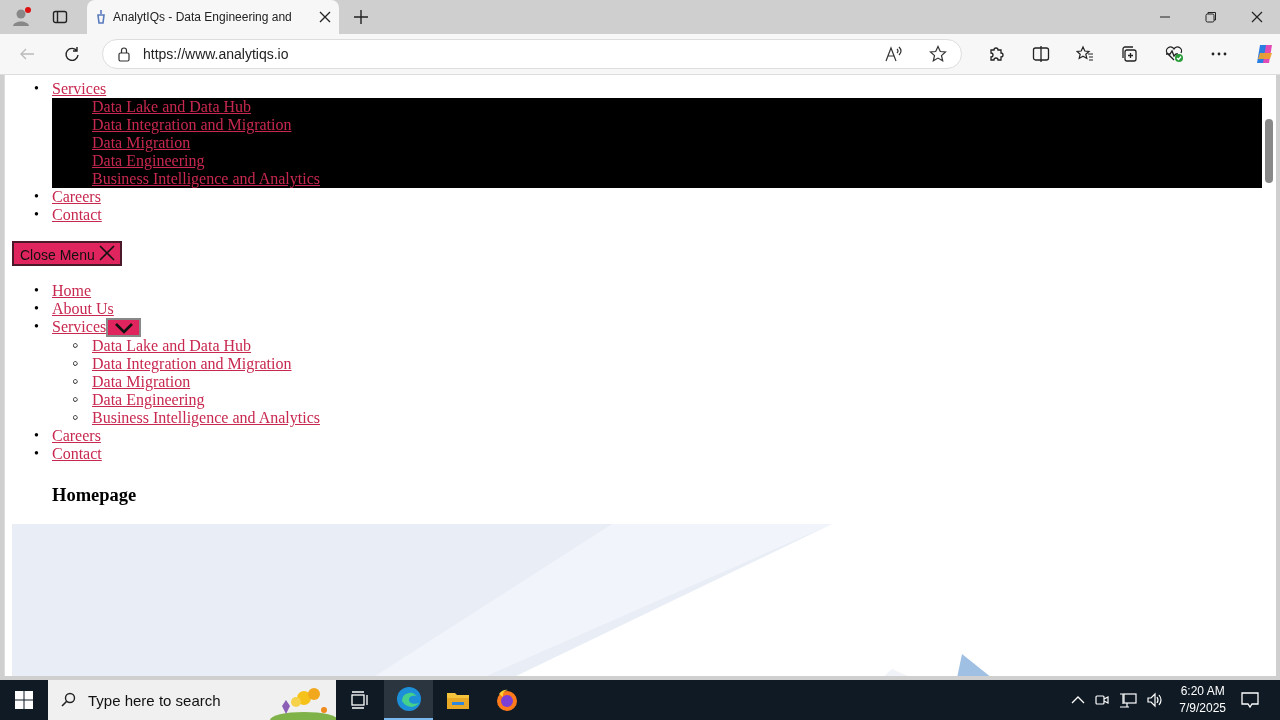  I want to click on close-menu-button: Close Menu, so click(67, 253).